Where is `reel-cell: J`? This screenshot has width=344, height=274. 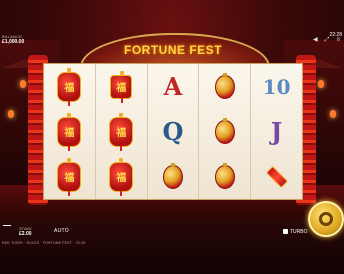 reel-cell: J is located at coordinates (276, 131).